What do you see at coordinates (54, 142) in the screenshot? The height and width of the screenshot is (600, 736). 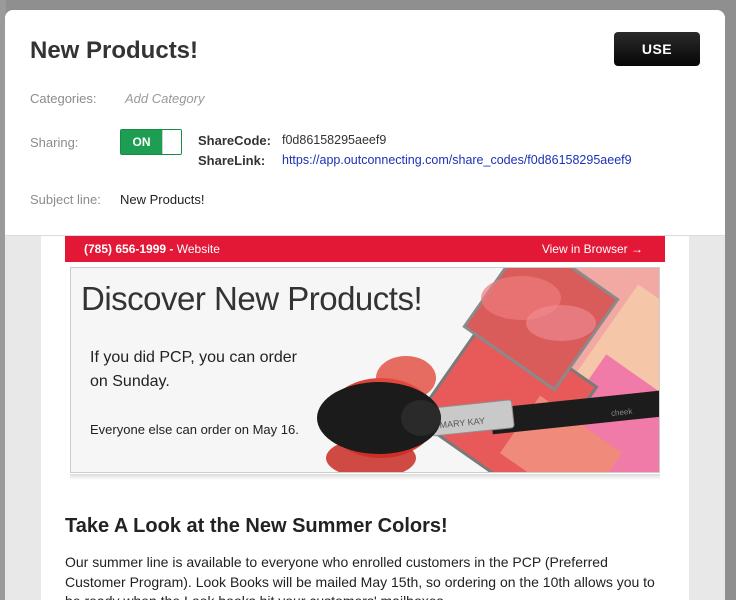 I see `sharing-label: Sharing:` at bounding box center [54, 142].